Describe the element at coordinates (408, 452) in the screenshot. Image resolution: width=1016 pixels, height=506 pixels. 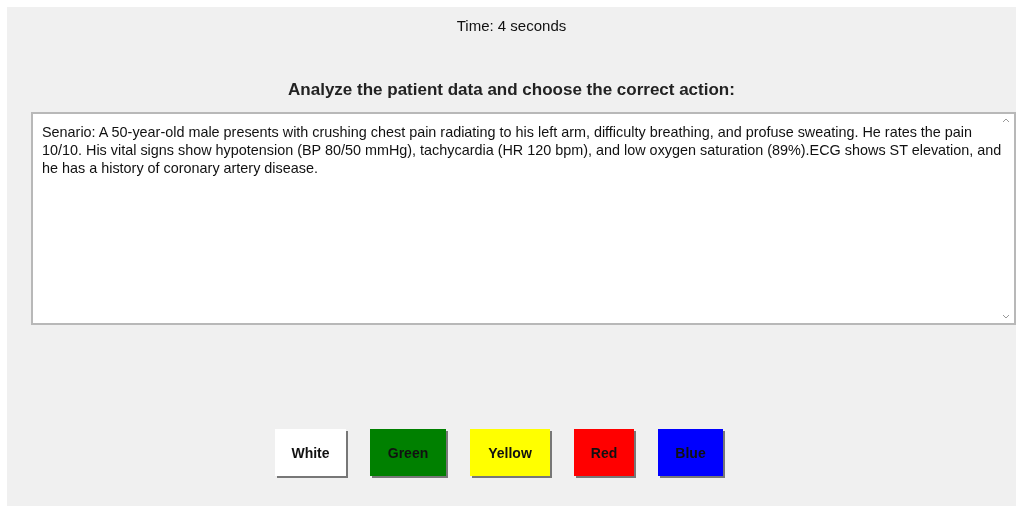
I see `color-choice-button: Green` at that location.